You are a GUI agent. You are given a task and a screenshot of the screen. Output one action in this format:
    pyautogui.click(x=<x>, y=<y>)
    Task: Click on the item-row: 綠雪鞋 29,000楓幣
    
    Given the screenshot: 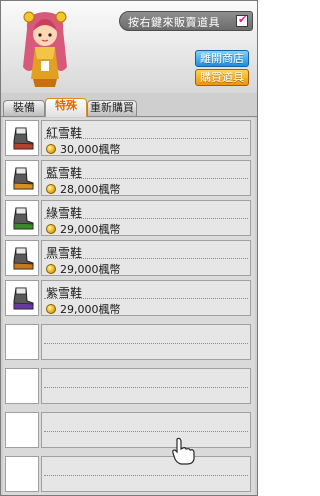 What is the action you would take?
    pyautogui.click(x=128, y=218)
    